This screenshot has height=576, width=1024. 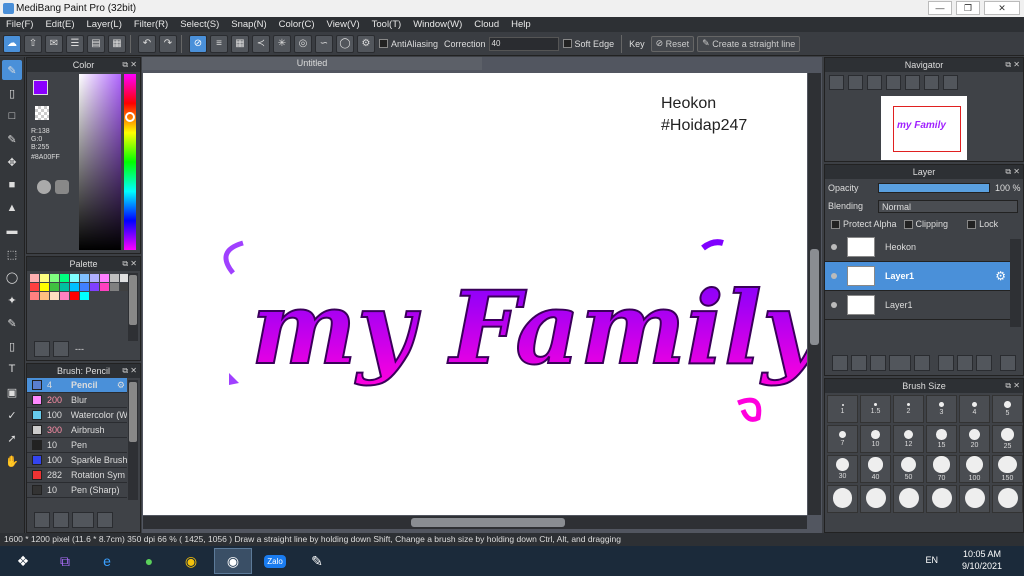 I want to click on chat-icon: ☰, so click(x=75, y=43).